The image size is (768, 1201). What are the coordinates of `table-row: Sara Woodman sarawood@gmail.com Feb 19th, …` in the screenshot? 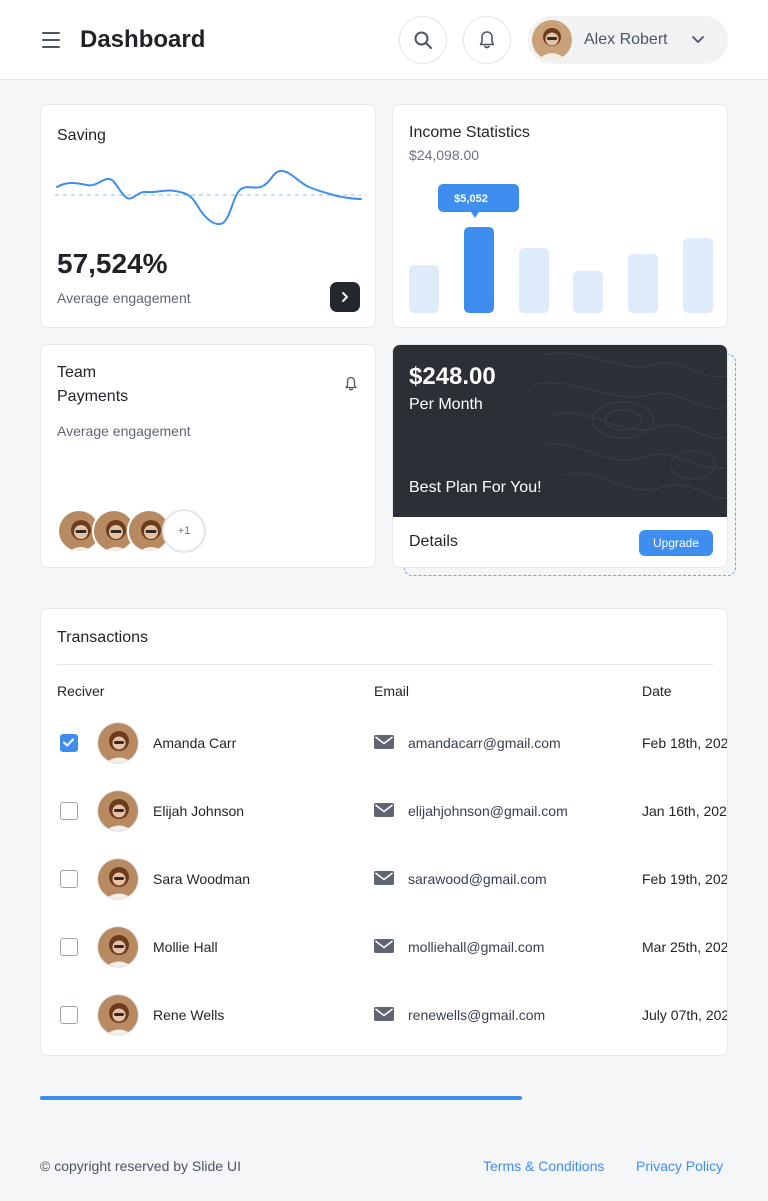 It's located at (384, 879).